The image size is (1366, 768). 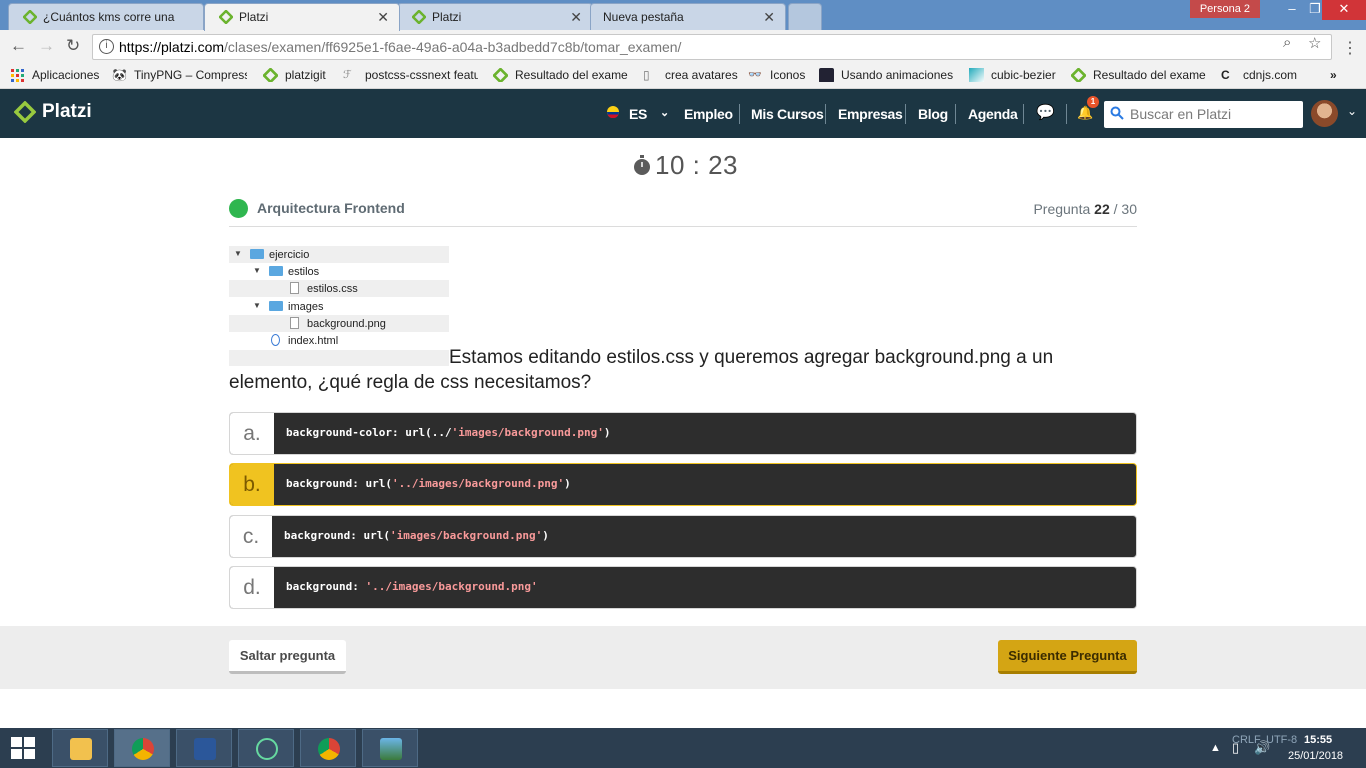 What do you see at coordinates (119, 75) in the screenshot?
I see `panda-icon: 🐼` at bounding box center [119, 75].